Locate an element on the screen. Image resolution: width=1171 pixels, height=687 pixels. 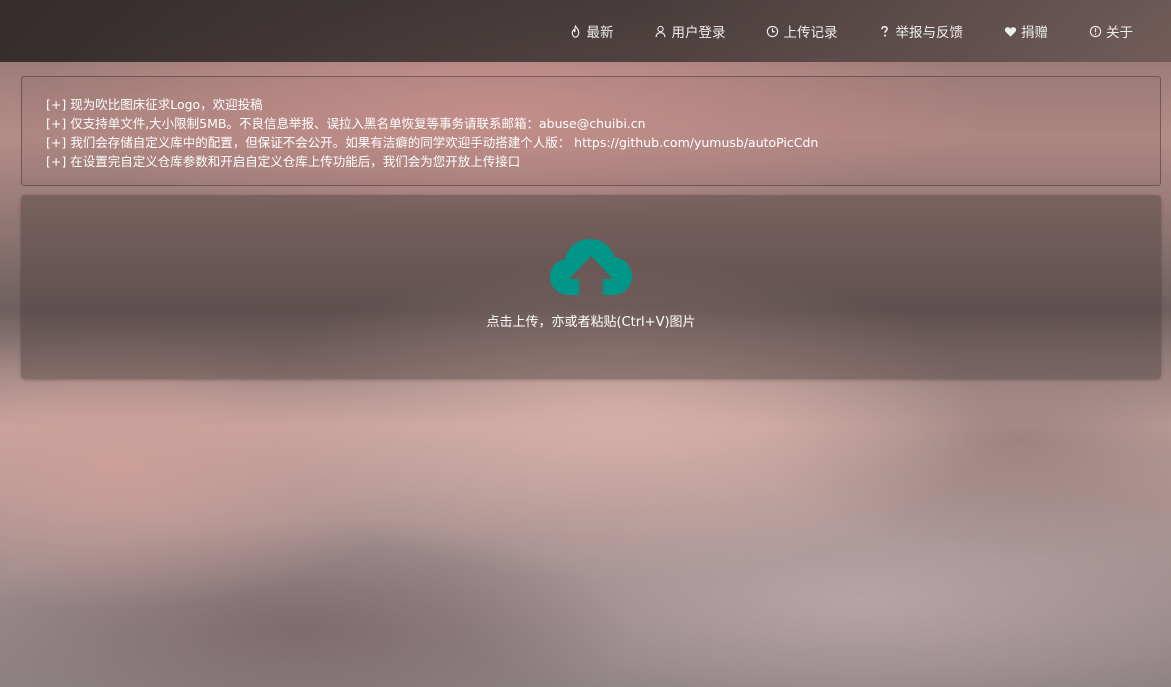
heart-icon is located at coordinates (1010, 31).